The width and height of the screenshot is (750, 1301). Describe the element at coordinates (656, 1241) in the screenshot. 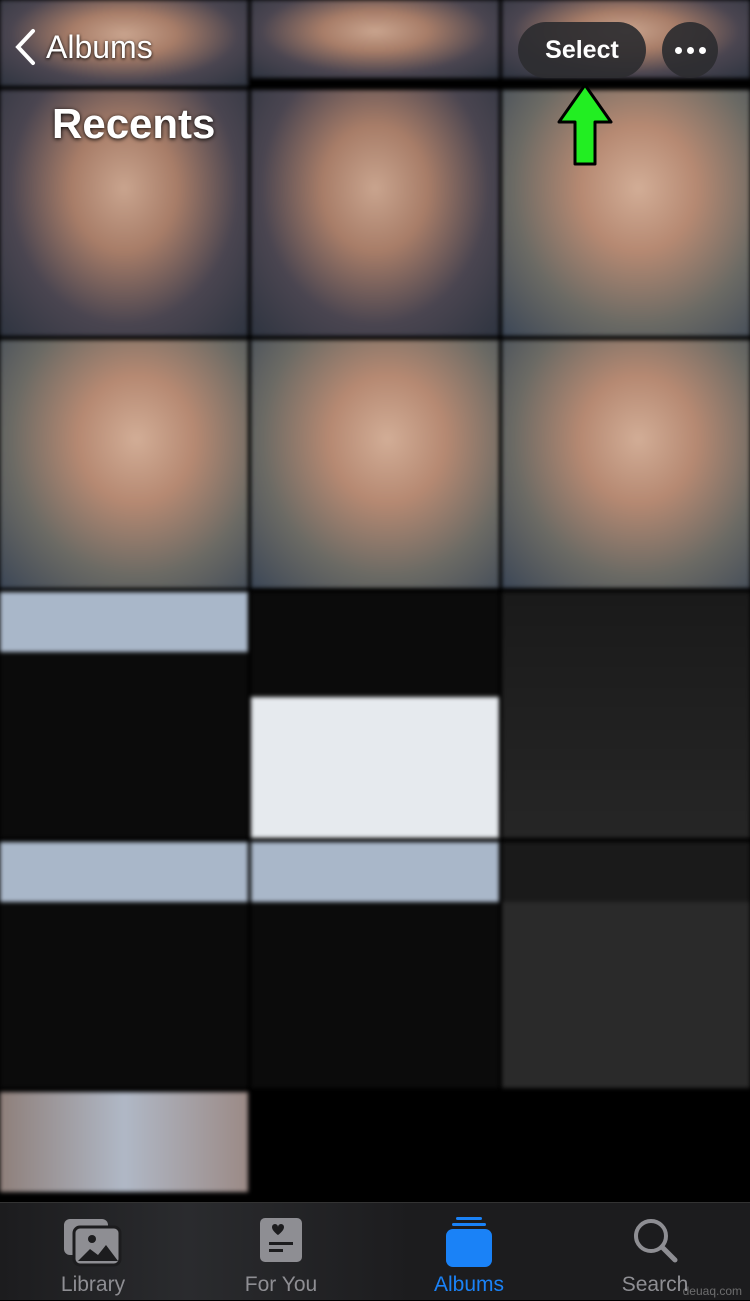

I see `search-icon` at that location.